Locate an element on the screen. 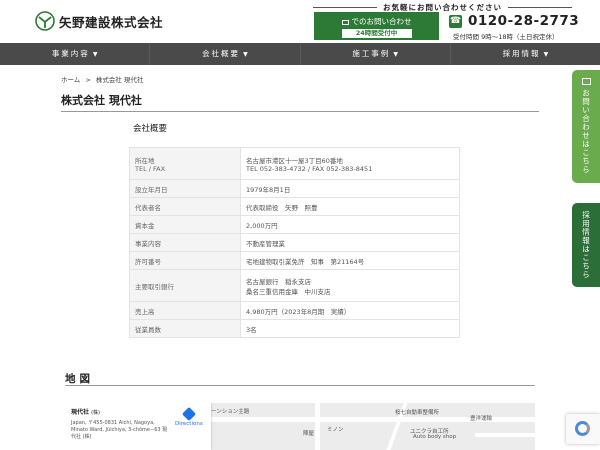  table-row: 代表者名 代表取締役 矢野 照豊 is located at coordinates (294, 206).